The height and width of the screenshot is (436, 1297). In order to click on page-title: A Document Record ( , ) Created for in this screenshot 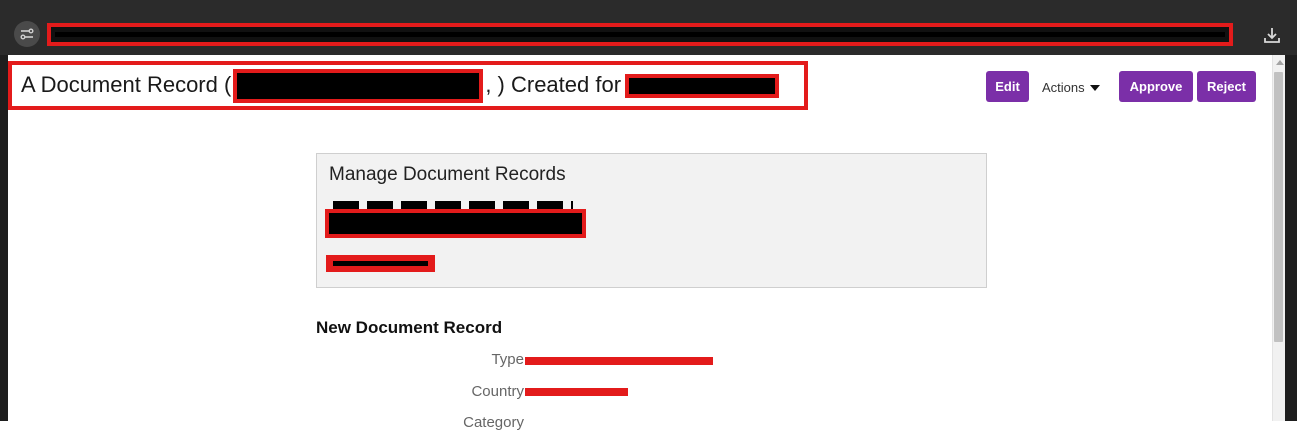, I will do `click(400, 86)`.